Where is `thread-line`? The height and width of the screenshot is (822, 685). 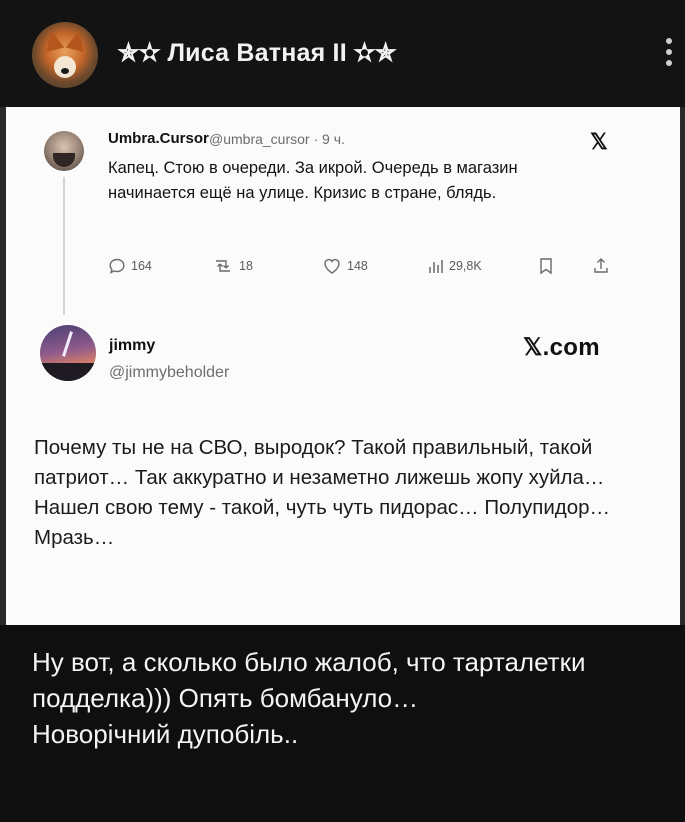 thread-line is located at coordinates (64, 246).